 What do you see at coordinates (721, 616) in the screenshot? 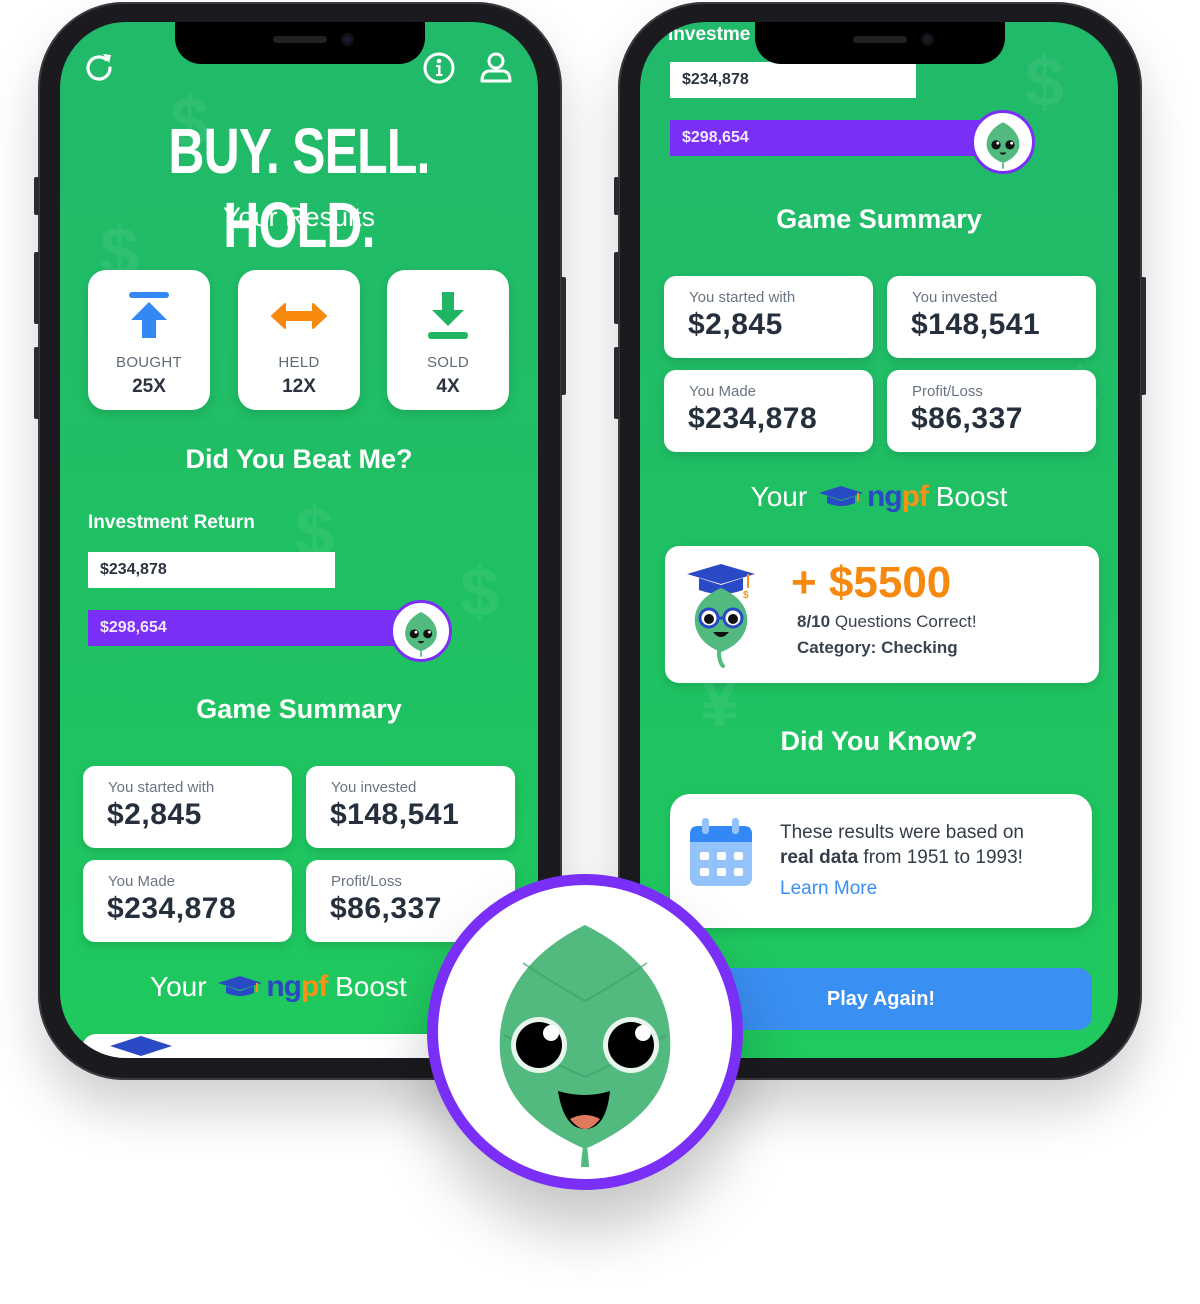
I see `scholar-mascot-icon: $` at bounding box center [721, 616].